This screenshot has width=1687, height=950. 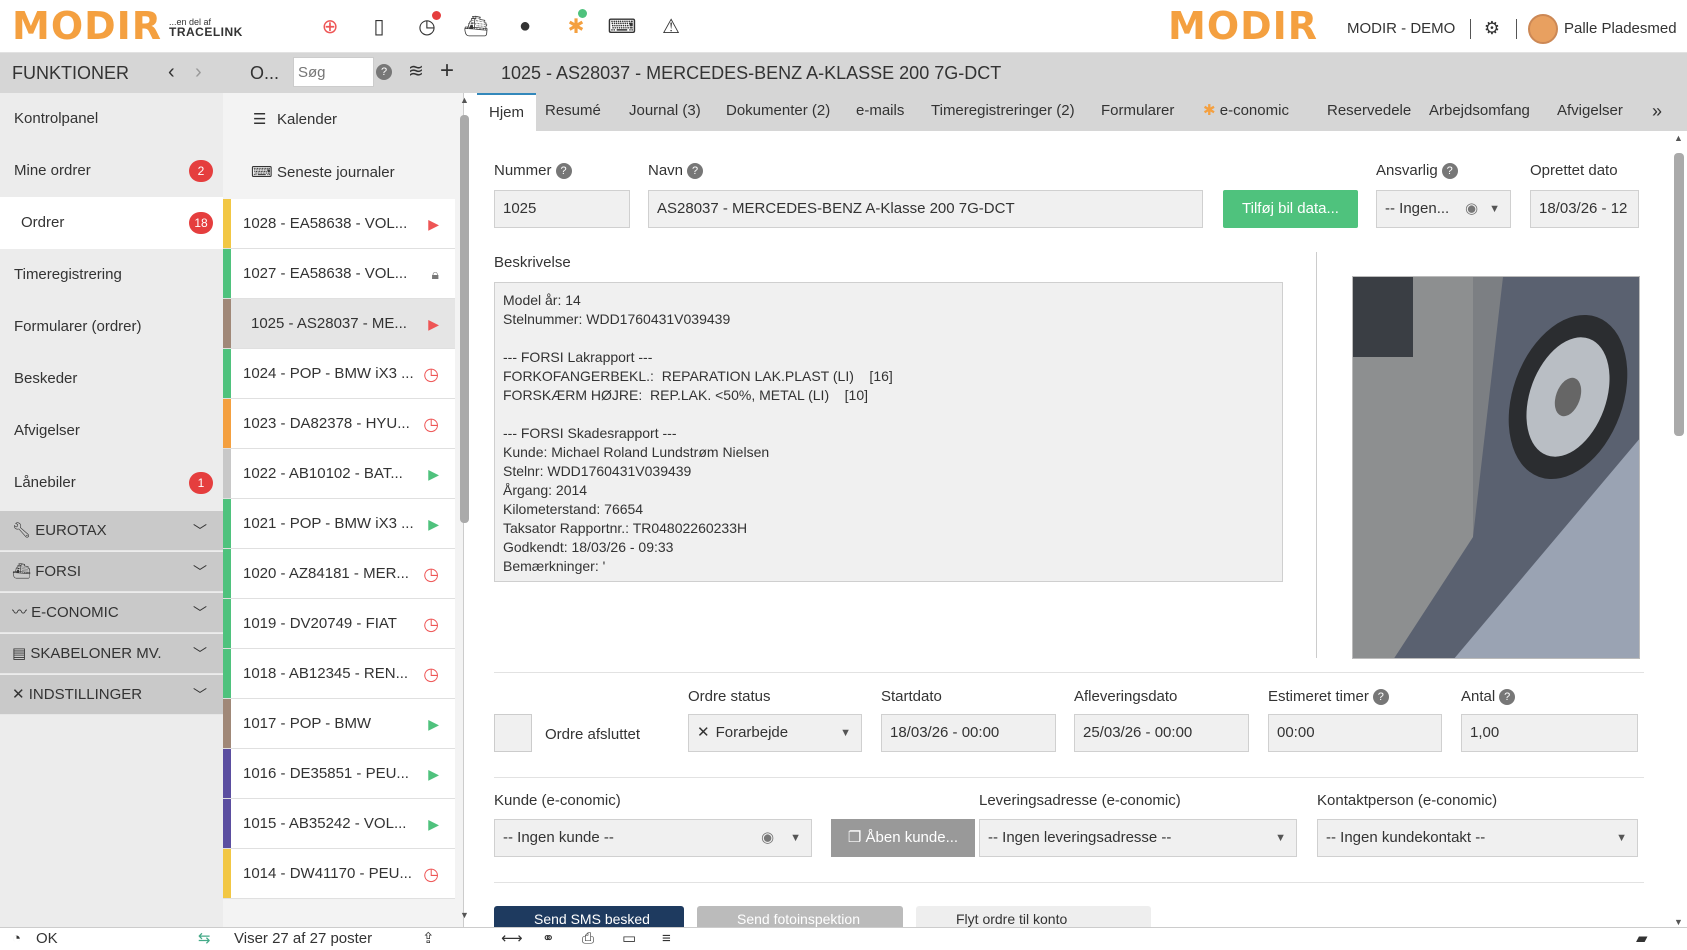 What do you see at coordinates (435, 274) in the screenshot?
I see `lock-icon: 🔒︎` at bounding box center [435, 274].